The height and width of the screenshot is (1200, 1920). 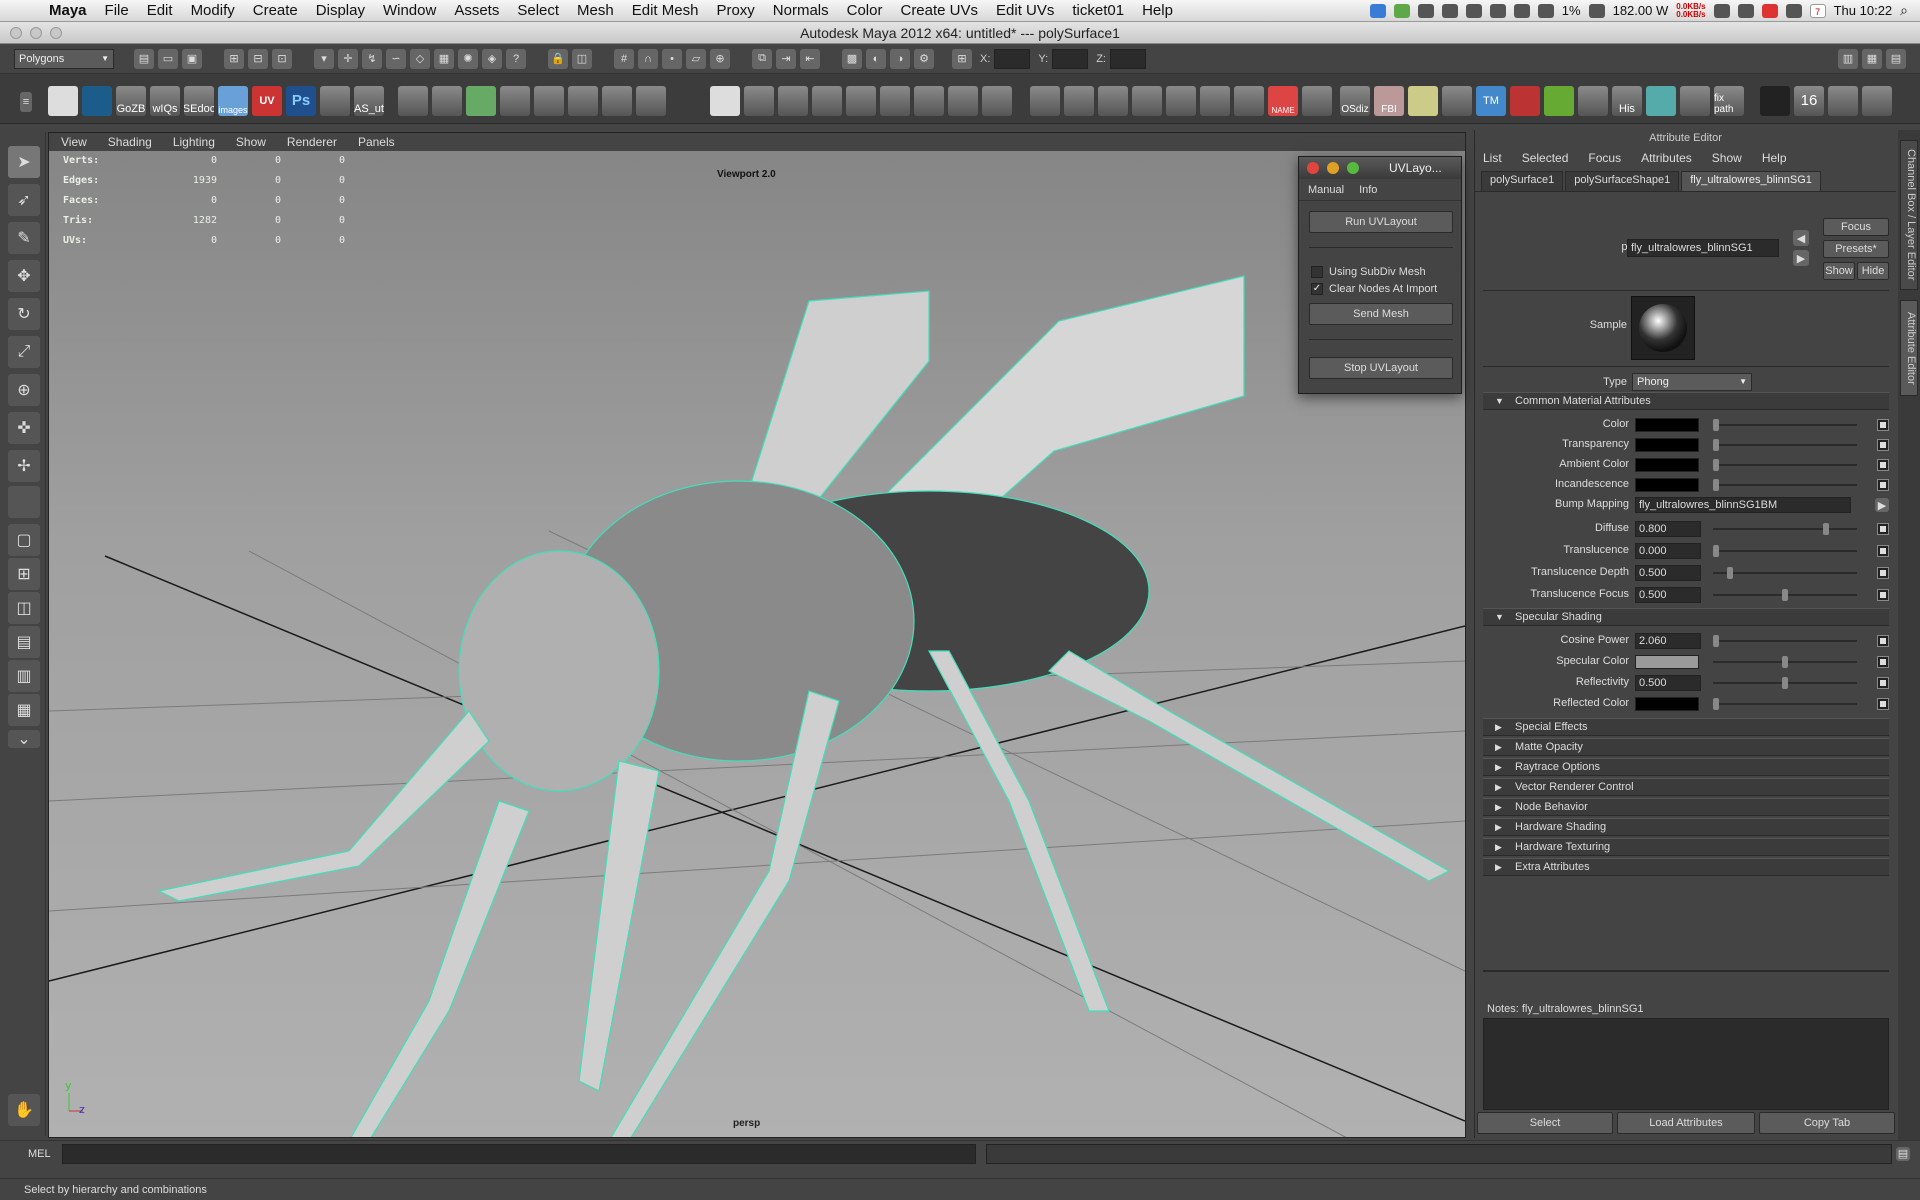 What do you see at coordinates (24, 352) in the screenshot?
I see `scale-tool-icon: ⤢` at bounding box center [24, 352].